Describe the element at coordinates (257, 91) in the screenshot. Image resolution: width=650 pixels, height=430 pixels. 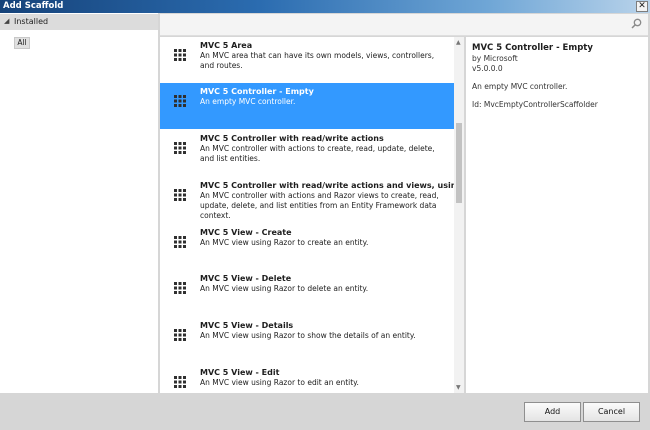
I see `item-name: MVC 5 Controller - Empty` at that location.